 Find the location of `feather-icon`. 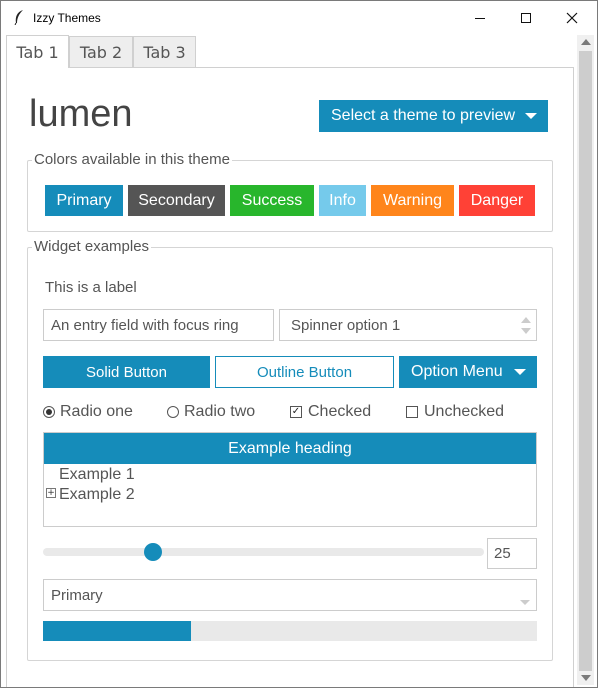

feather-icon is located at coordinates (20, 18).